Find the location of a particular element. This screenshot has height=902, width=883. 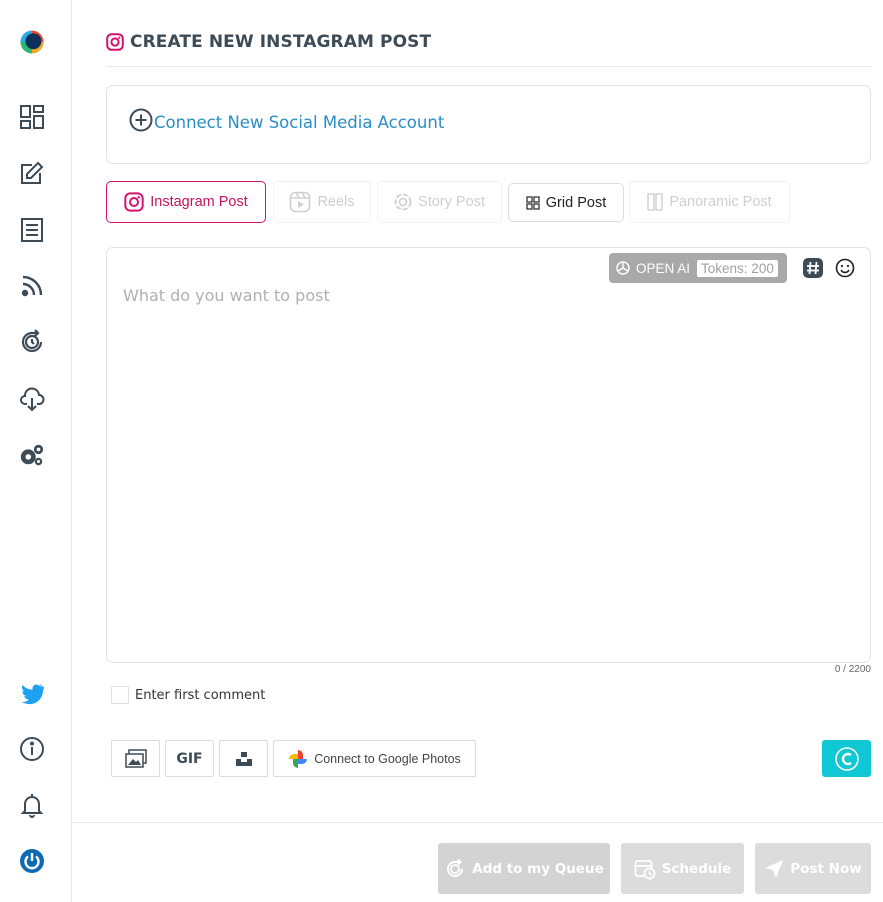

tab-label: Reels is located at coordinates (336, 202).